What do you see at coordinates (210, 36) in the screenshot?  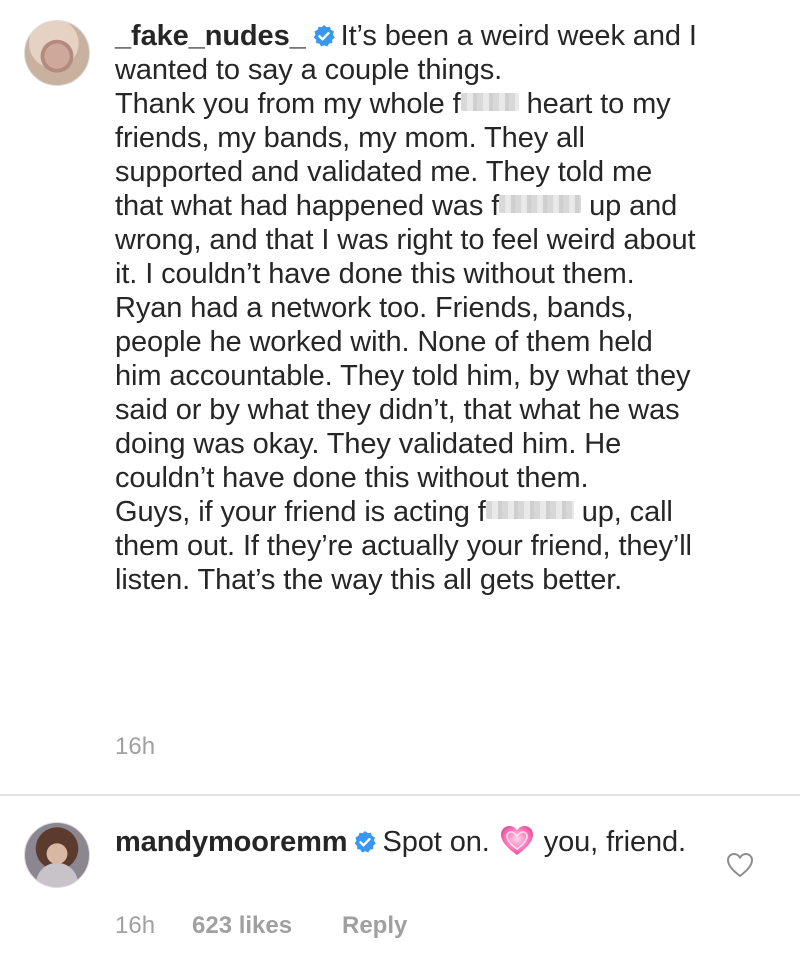 I see `username: _fake_nudes_` at bounding box center [210, 36].